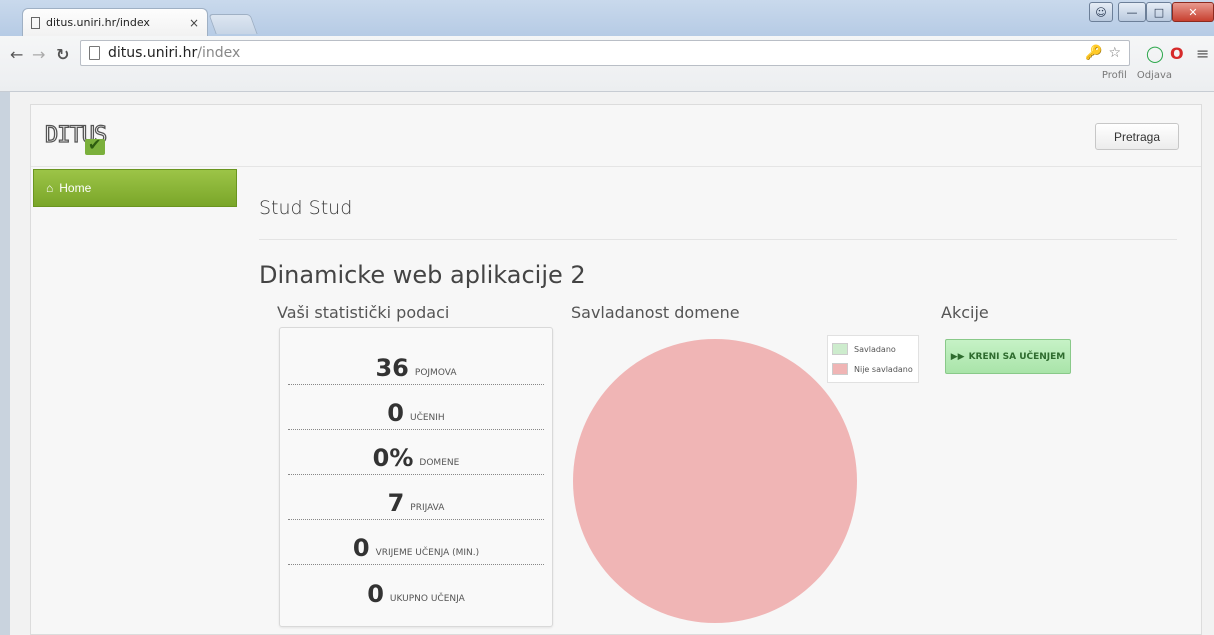  I want to click on legend-item: Nije savladano, so click(873, 369).